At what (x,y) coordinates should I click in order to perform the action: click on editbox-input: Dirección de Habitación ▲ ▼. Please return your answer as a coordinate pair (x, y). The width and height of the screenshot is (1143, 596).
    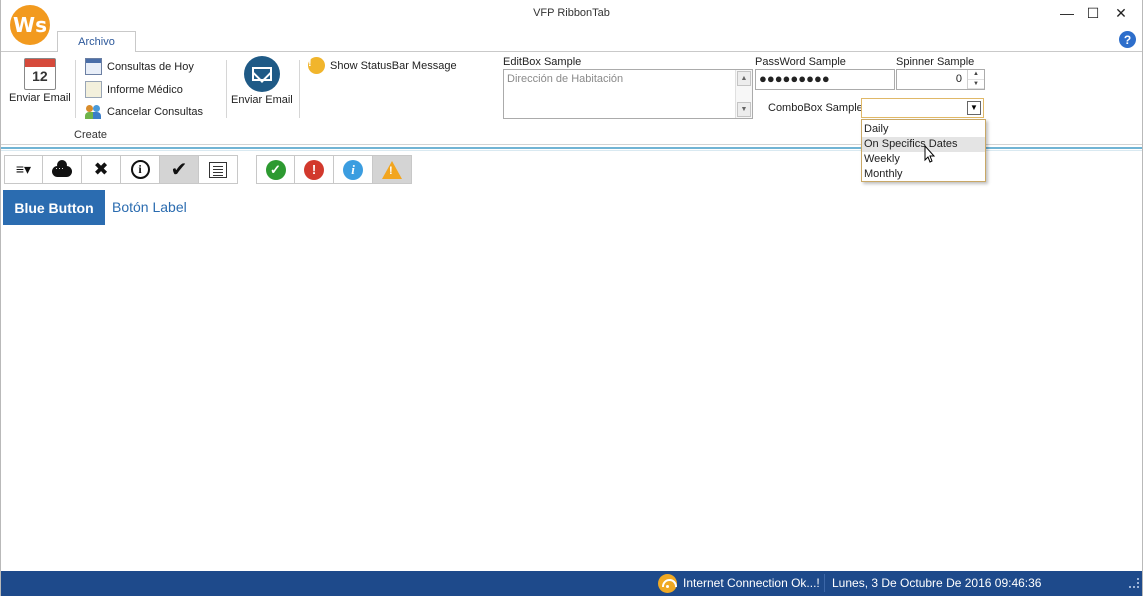
    Looking at the image, I should click on (628, 94).